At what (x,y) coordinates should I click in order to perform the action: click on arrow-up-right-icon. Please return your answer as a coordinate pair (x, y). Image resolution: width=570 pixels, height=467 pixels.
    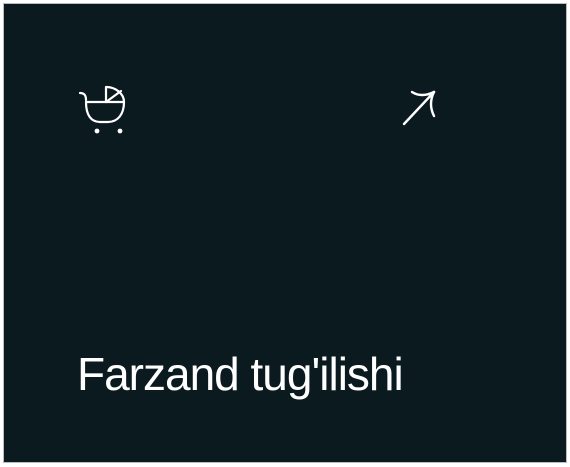
    Looking at the image, I should click on (422, 108).